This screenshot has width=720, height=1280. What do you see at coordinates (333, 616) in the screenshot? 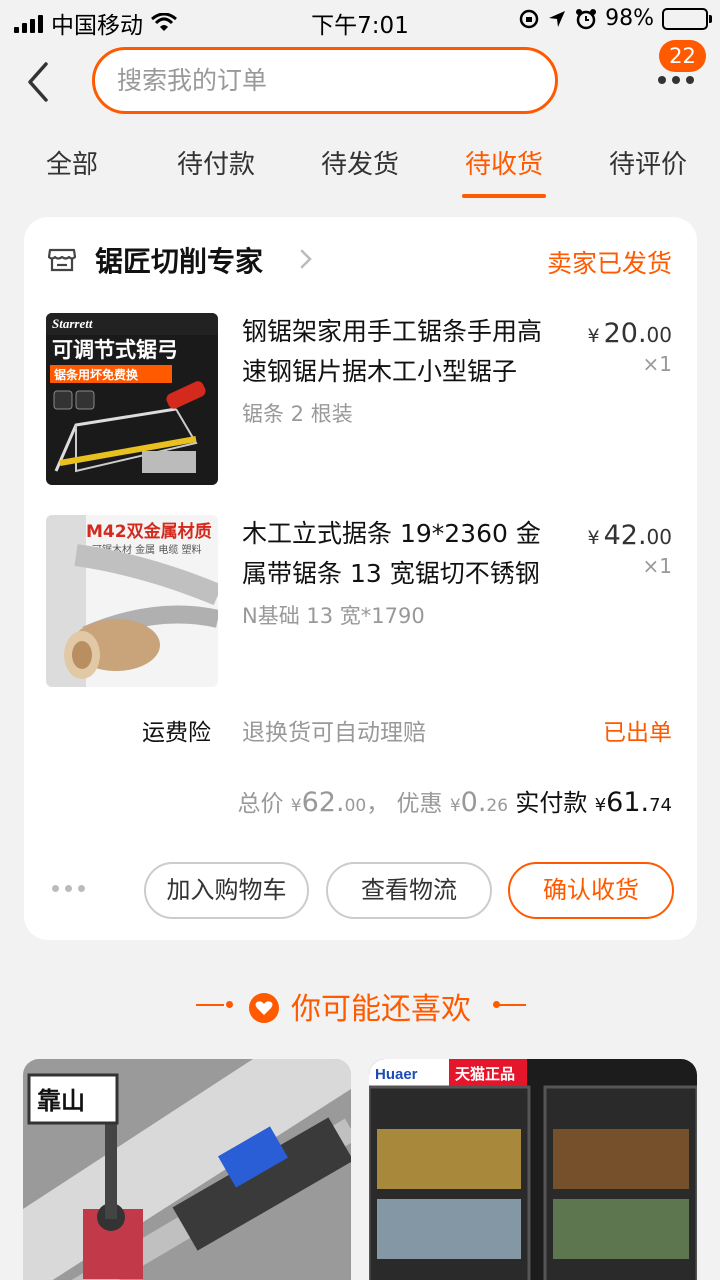
I see `product-sku: N基础 13 宽*1790` at bounding box center [333, 616].